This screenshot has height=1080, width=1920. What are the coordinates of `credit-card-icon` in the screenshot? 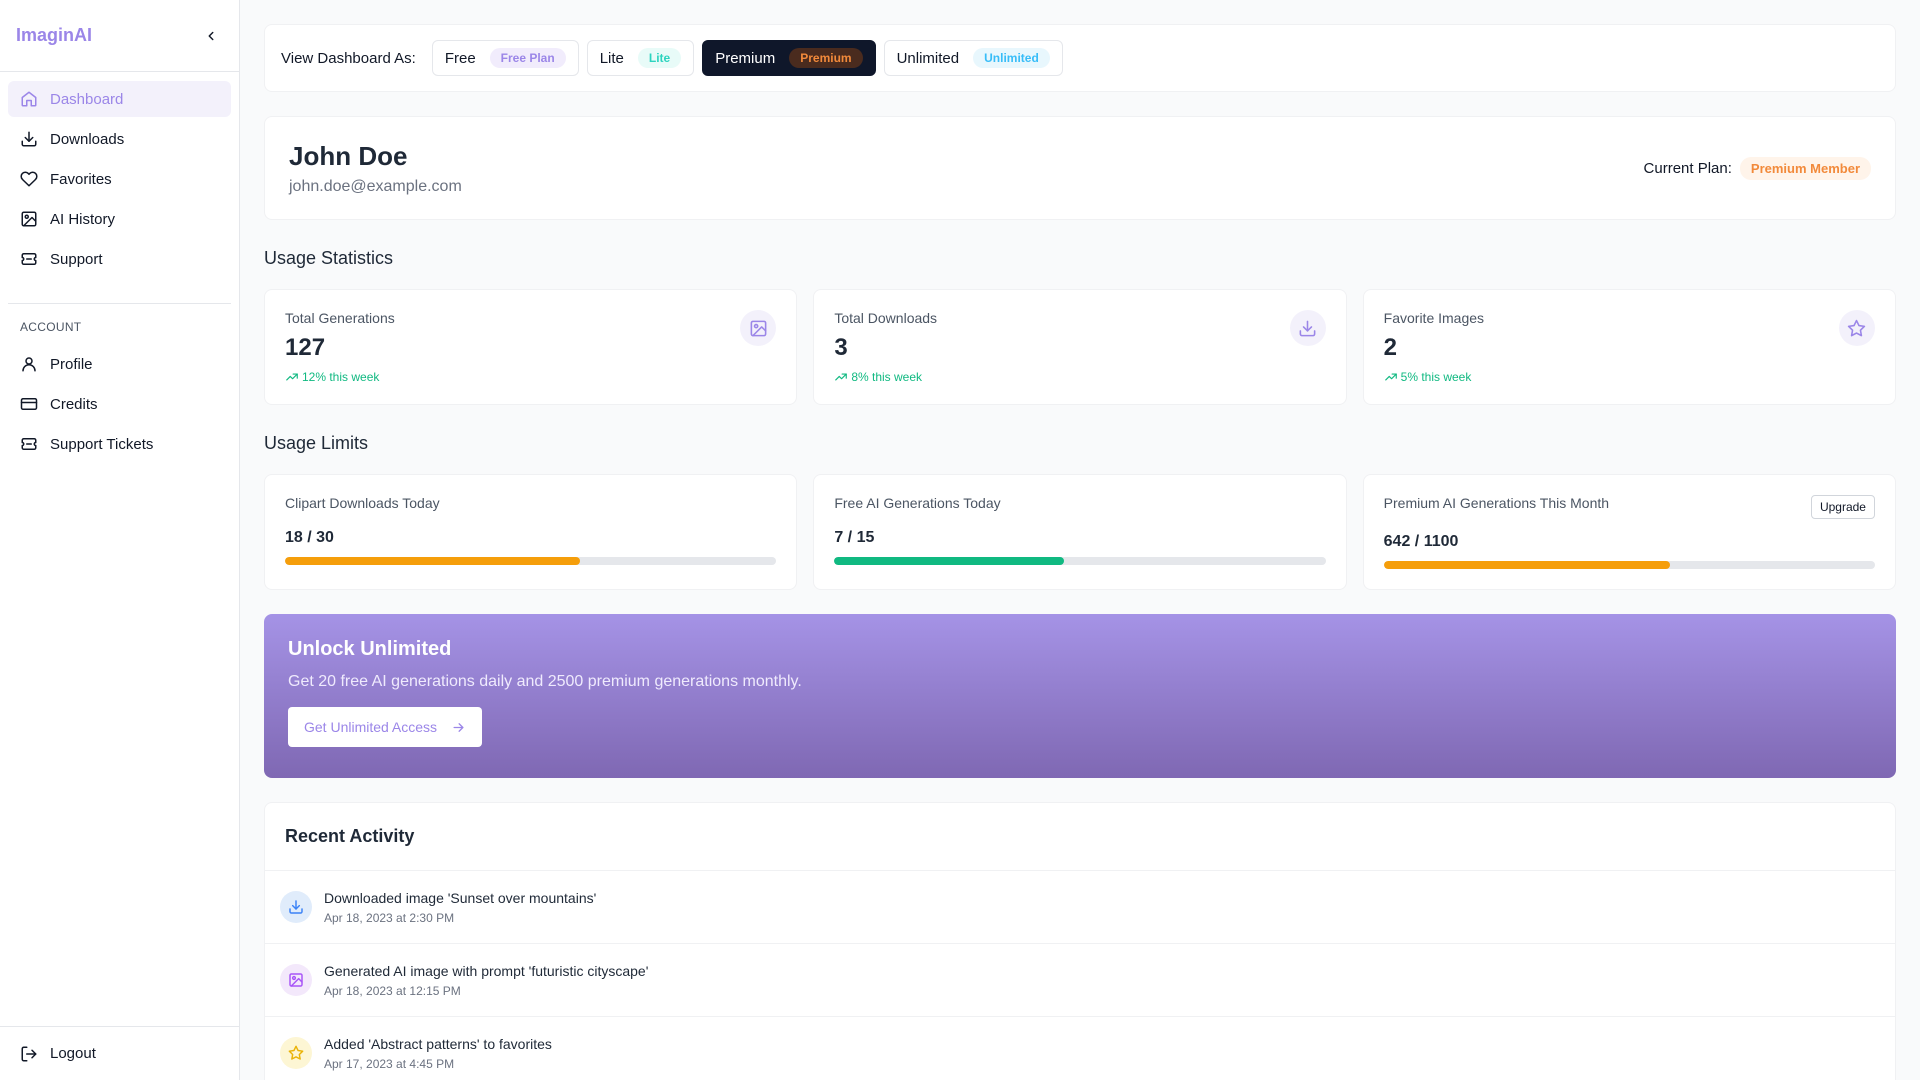 It's located at (29, 404).